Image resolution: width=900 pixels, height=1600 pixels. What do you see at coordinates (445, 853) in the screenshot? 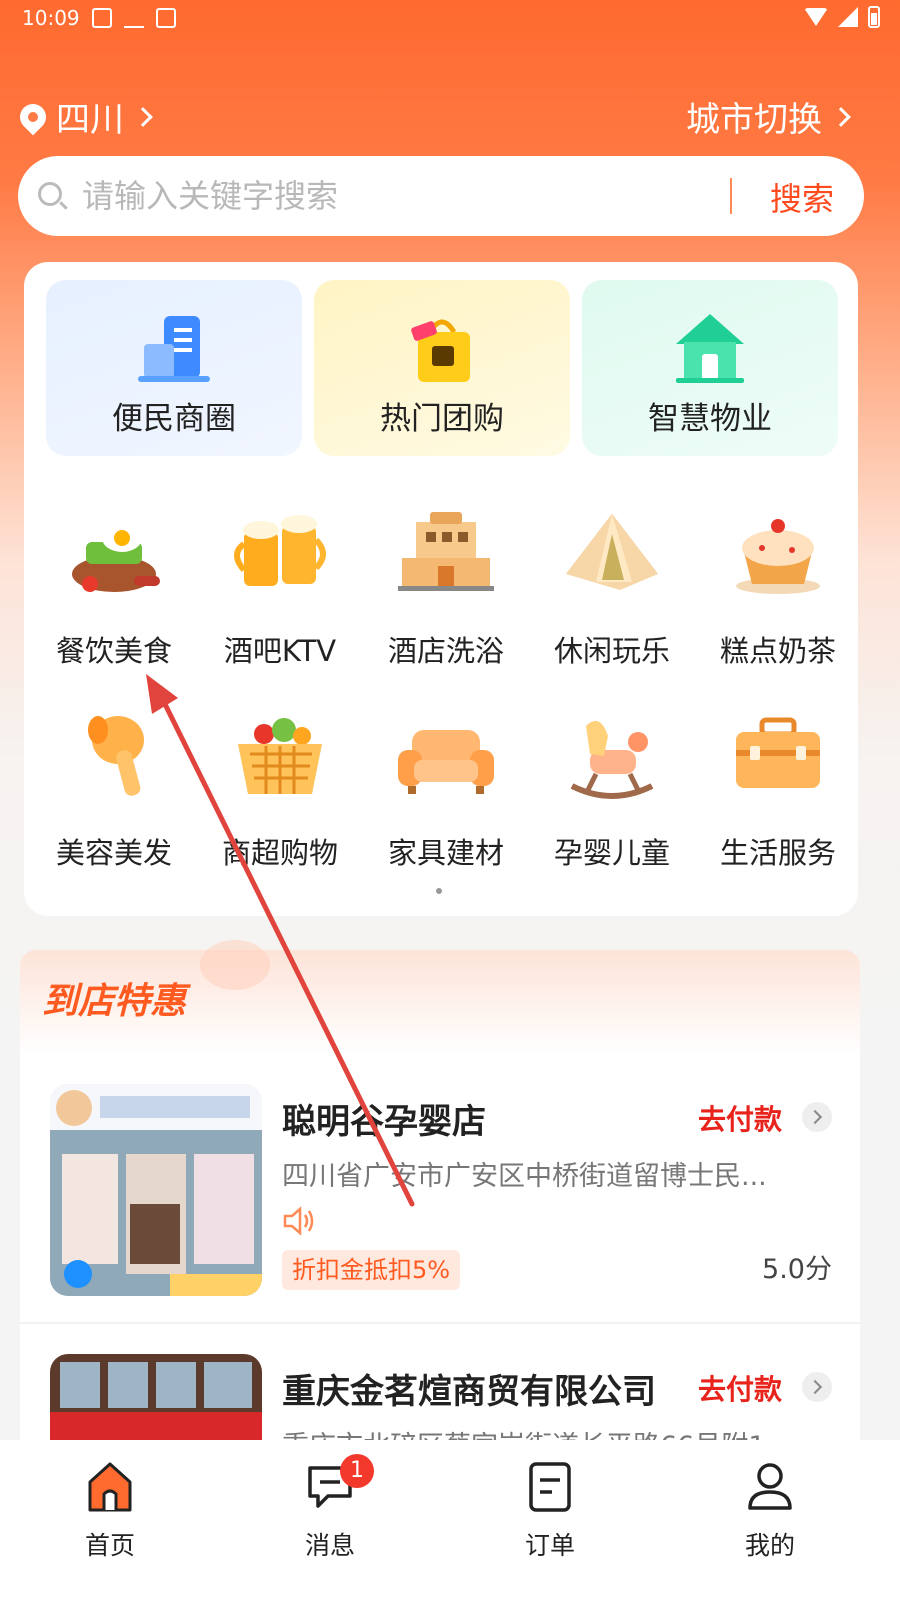
I see `category-label: 家具建材` at bounding box center [445, 853].